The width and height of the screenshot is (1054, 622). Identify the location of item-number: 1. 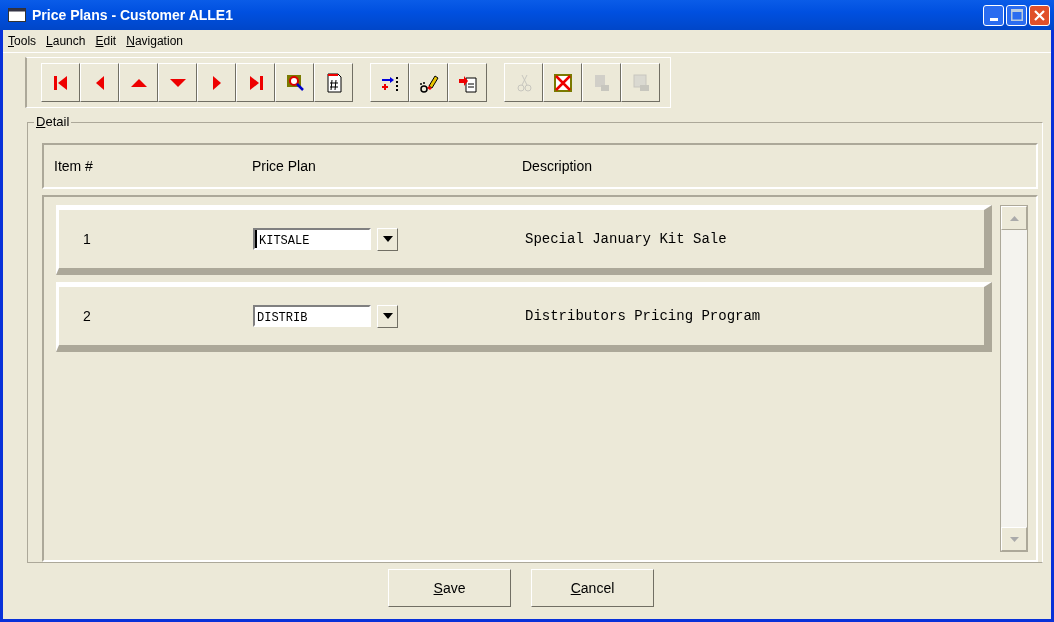
(87, 239).